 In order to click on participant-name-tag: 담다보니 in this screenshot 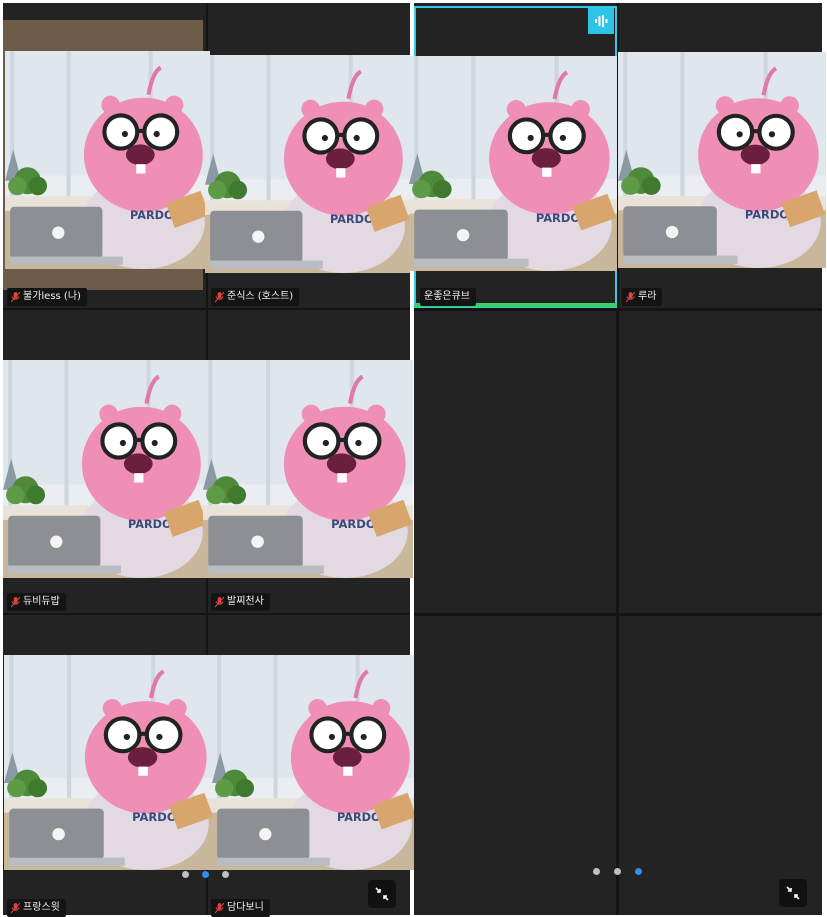, I will do `click(240, 908)`.